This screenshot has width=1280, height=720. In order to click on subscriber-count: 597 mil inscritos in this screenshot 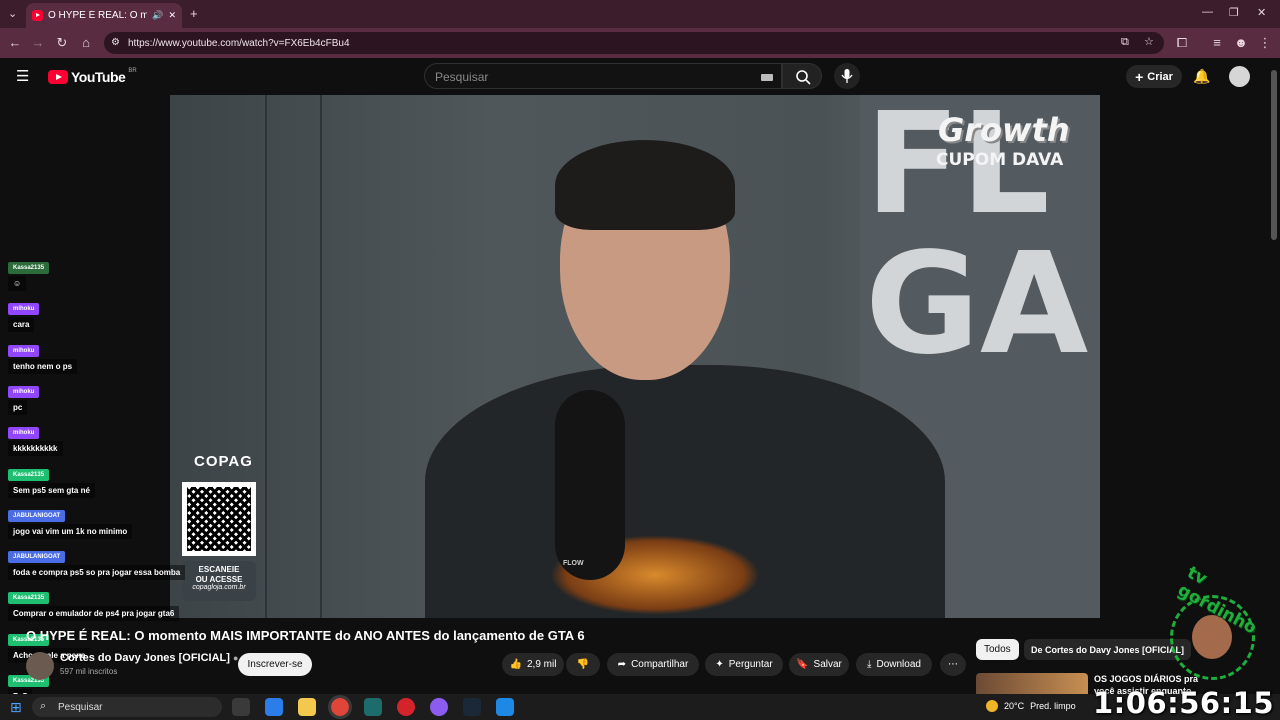, I will do `click(89, 671)`.